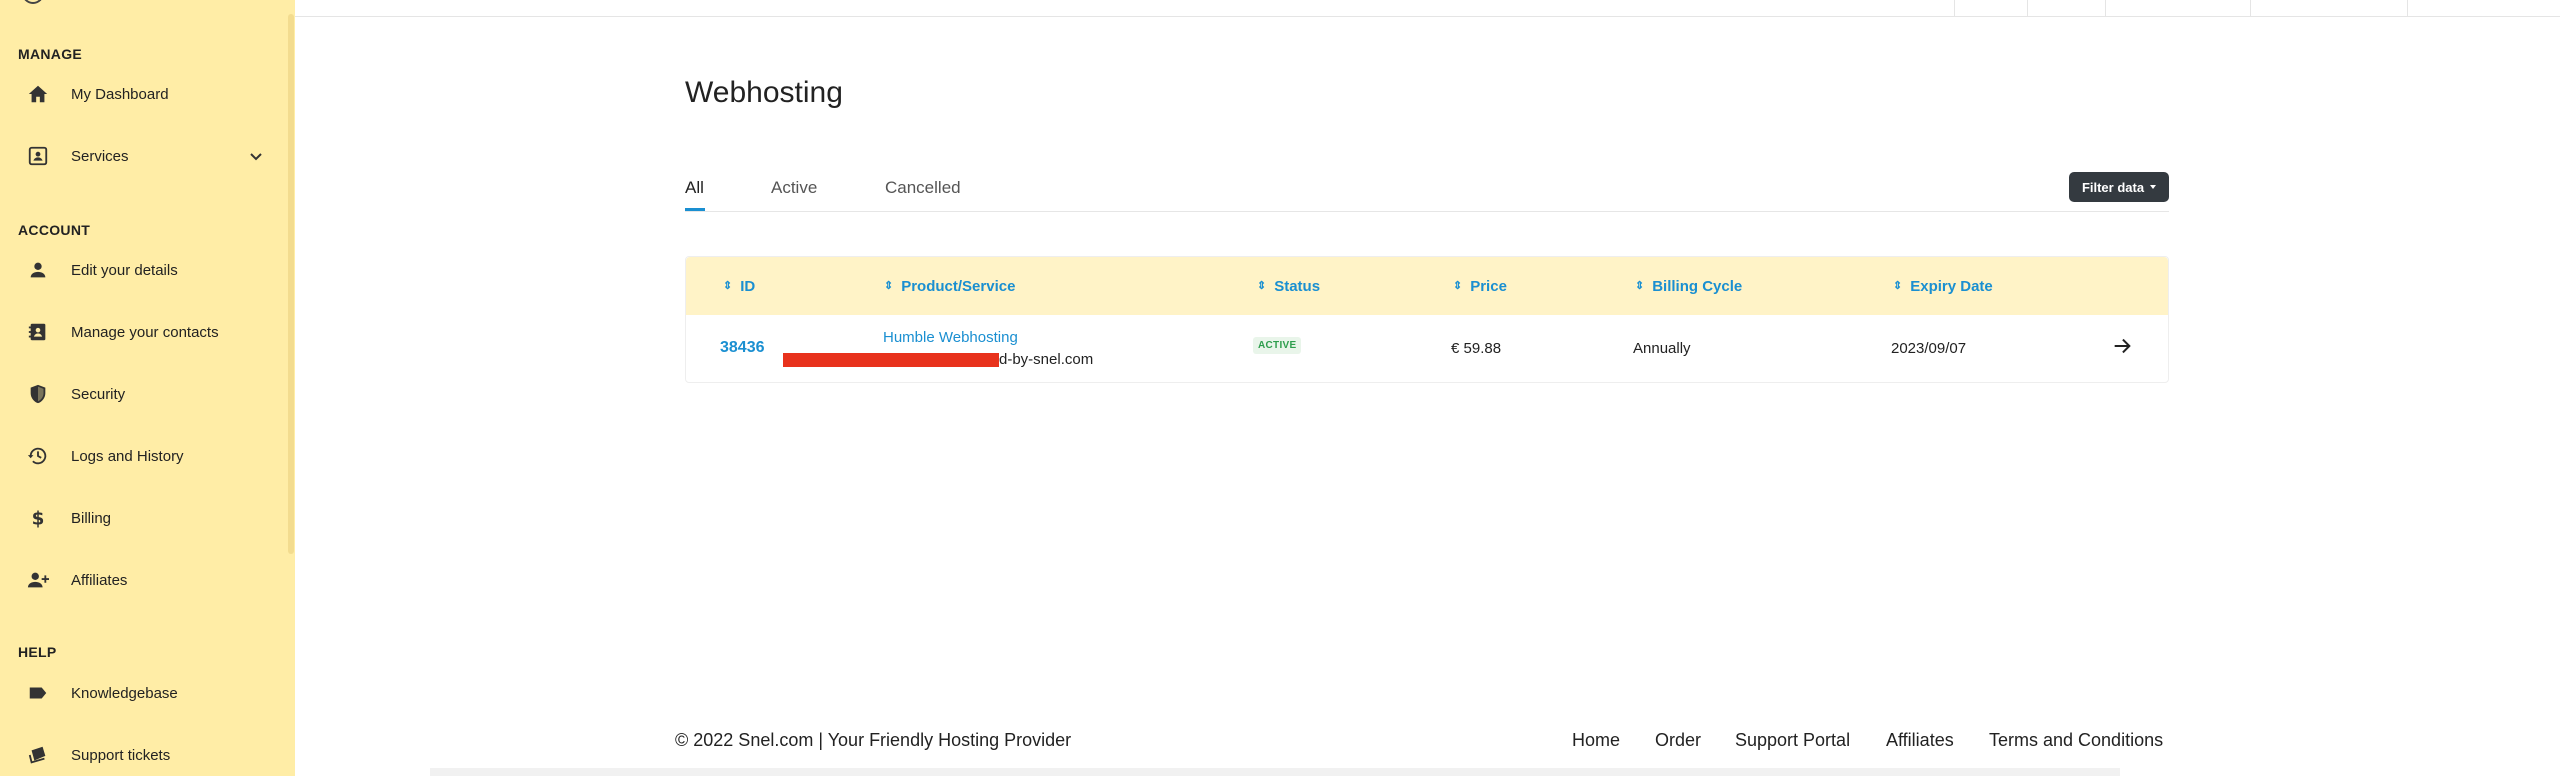  What do you see at coordinates (1480, 286) in the screenshot?
I see `column-header-price: ⇕ Price` at bounding box center [1480, 286].